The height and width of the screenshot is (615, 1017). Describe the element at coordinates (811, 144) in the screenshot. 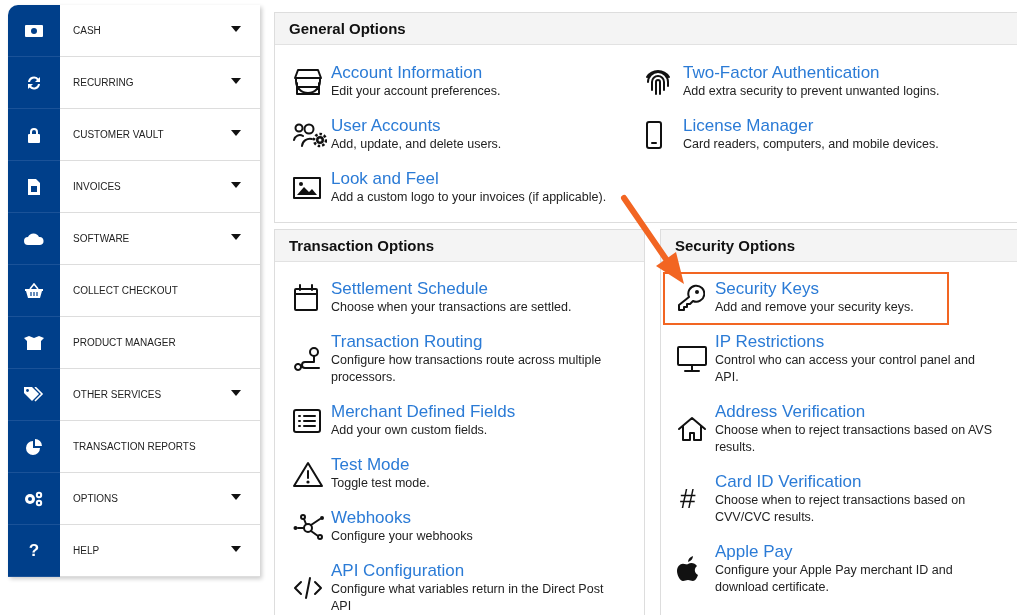

I see `option-description: Card readers, computers, and mobile devices.` at that location.